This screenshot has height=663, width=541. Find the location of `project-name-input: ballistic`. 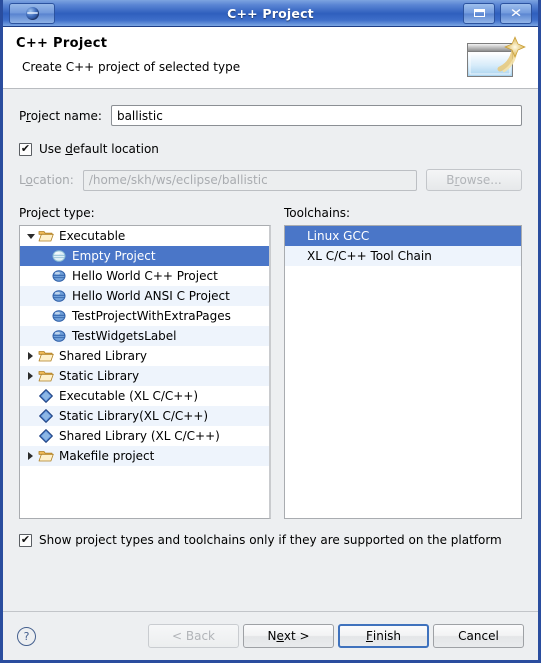

project-name-input: ballistic is located at coordinates (316, 115).